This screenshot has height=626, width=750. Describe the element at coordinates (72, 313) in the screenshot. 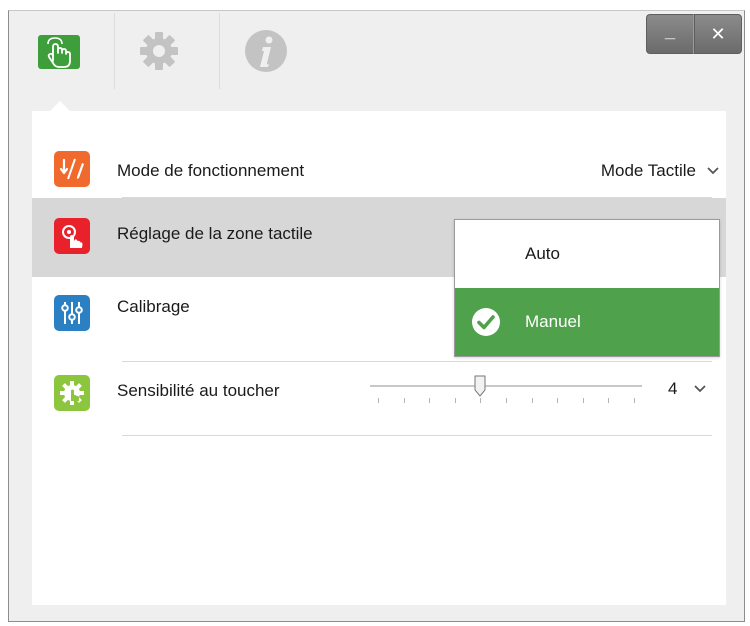

I see `sliders-icon` at that location.